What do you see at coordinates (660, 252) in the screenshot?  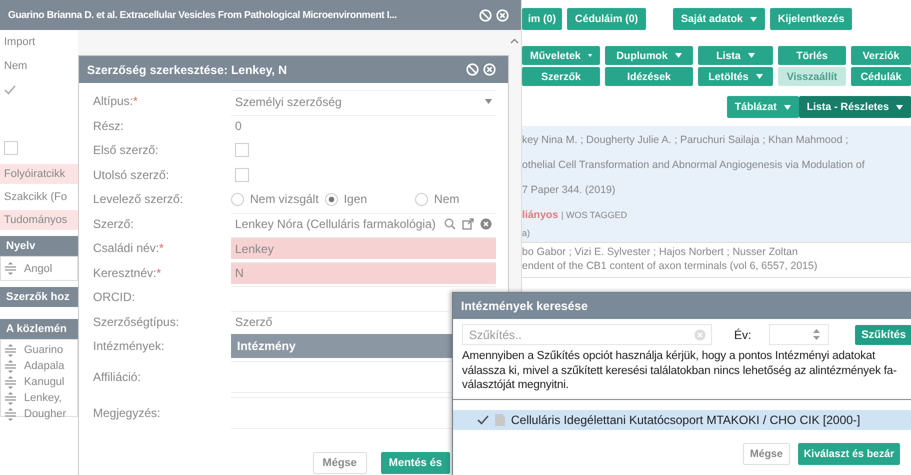 I see `record-text: bo Gabor ; Vizi E. Sylvester ; Hajos Norbert ; Nusser Zoltan` at bounding box center [660, 252].